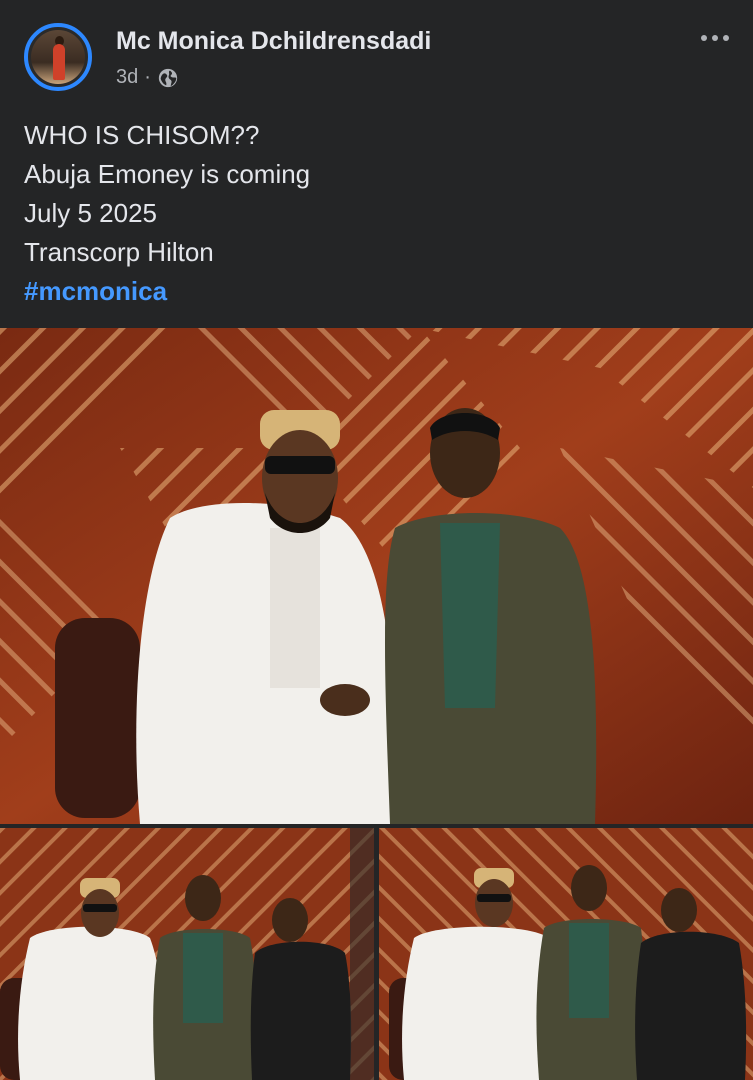  What do you see at coordinates (168, 78) in the screenshot?
I see `globe-icon` at bounding box center [168, 78].